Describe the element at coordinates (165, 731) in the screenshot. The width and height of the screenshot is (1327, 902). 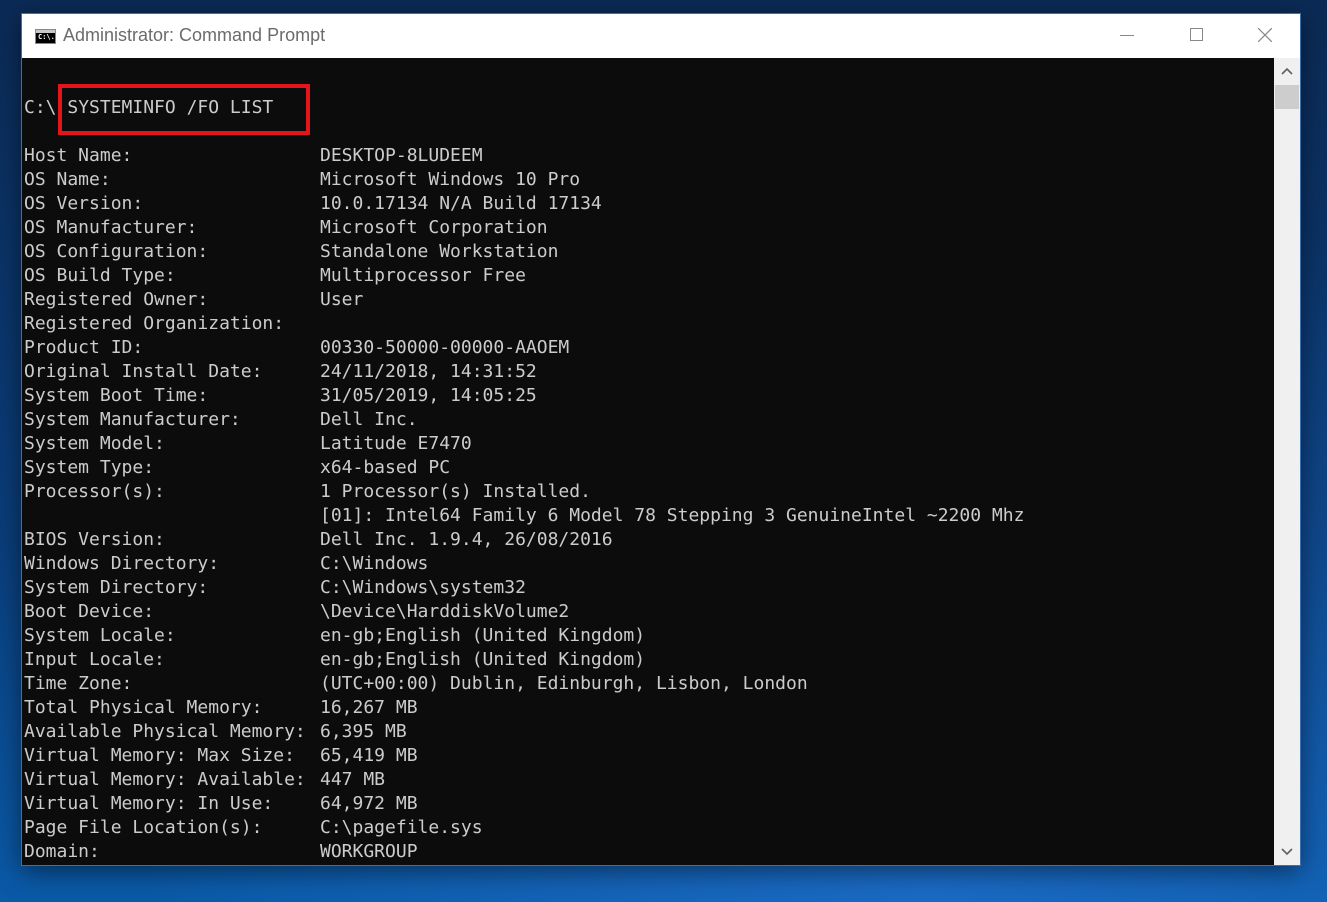
I see `output-key: Available Physical Memory:` at that location.